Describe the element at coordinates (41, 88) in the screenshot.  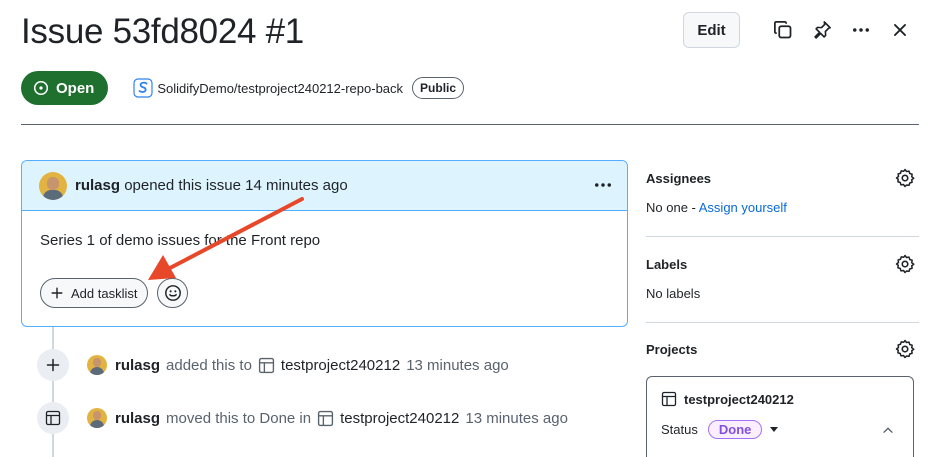
I see `issue-opened-icon` at that location.